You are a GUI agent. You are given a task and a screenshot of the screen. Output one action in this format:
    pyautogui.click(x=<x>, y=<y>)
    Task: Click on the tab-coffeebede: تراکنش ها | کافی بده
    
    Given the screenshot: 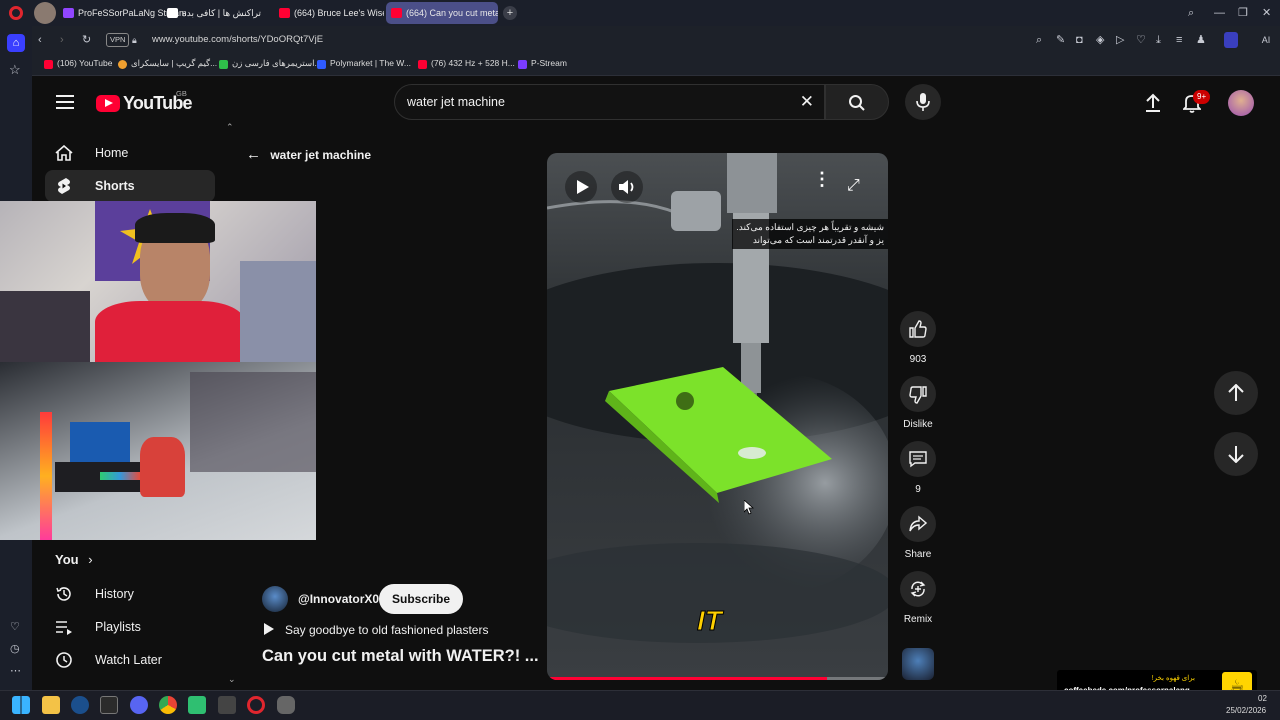 What is the action you would take?
    pyautogui.click(x=218, y=13)
    